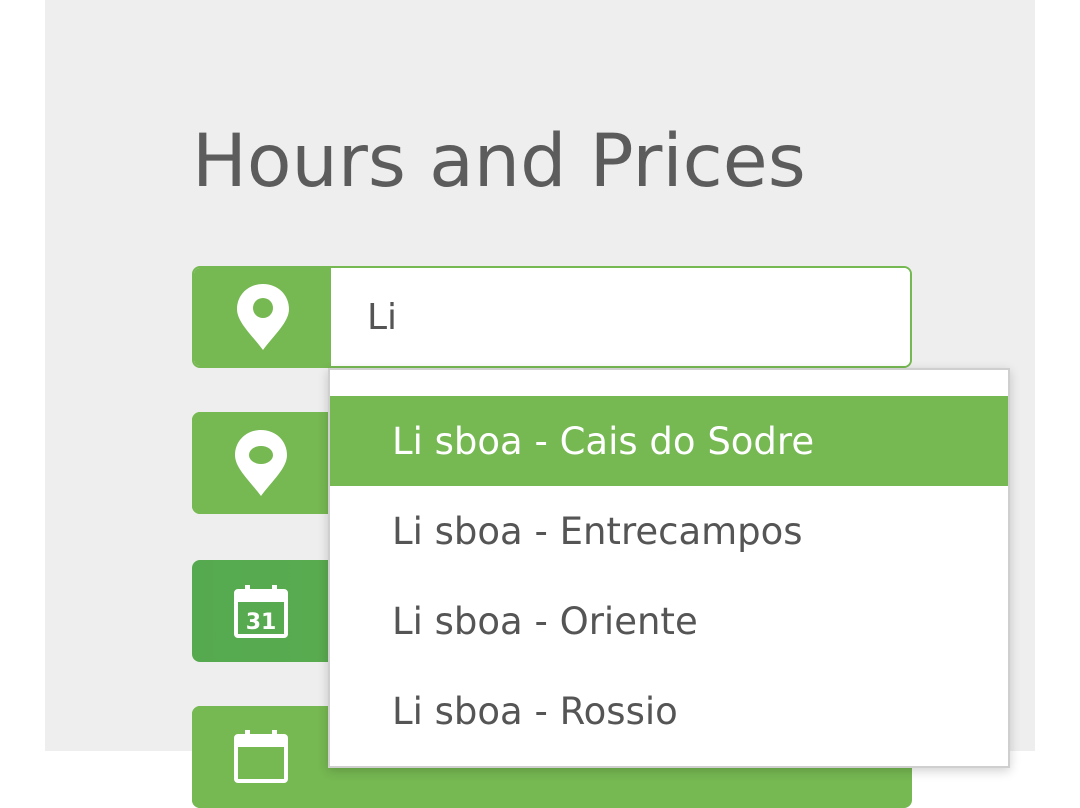 The image size is (1080, 808). I want to click on calendar-icon, so click(260, 756).